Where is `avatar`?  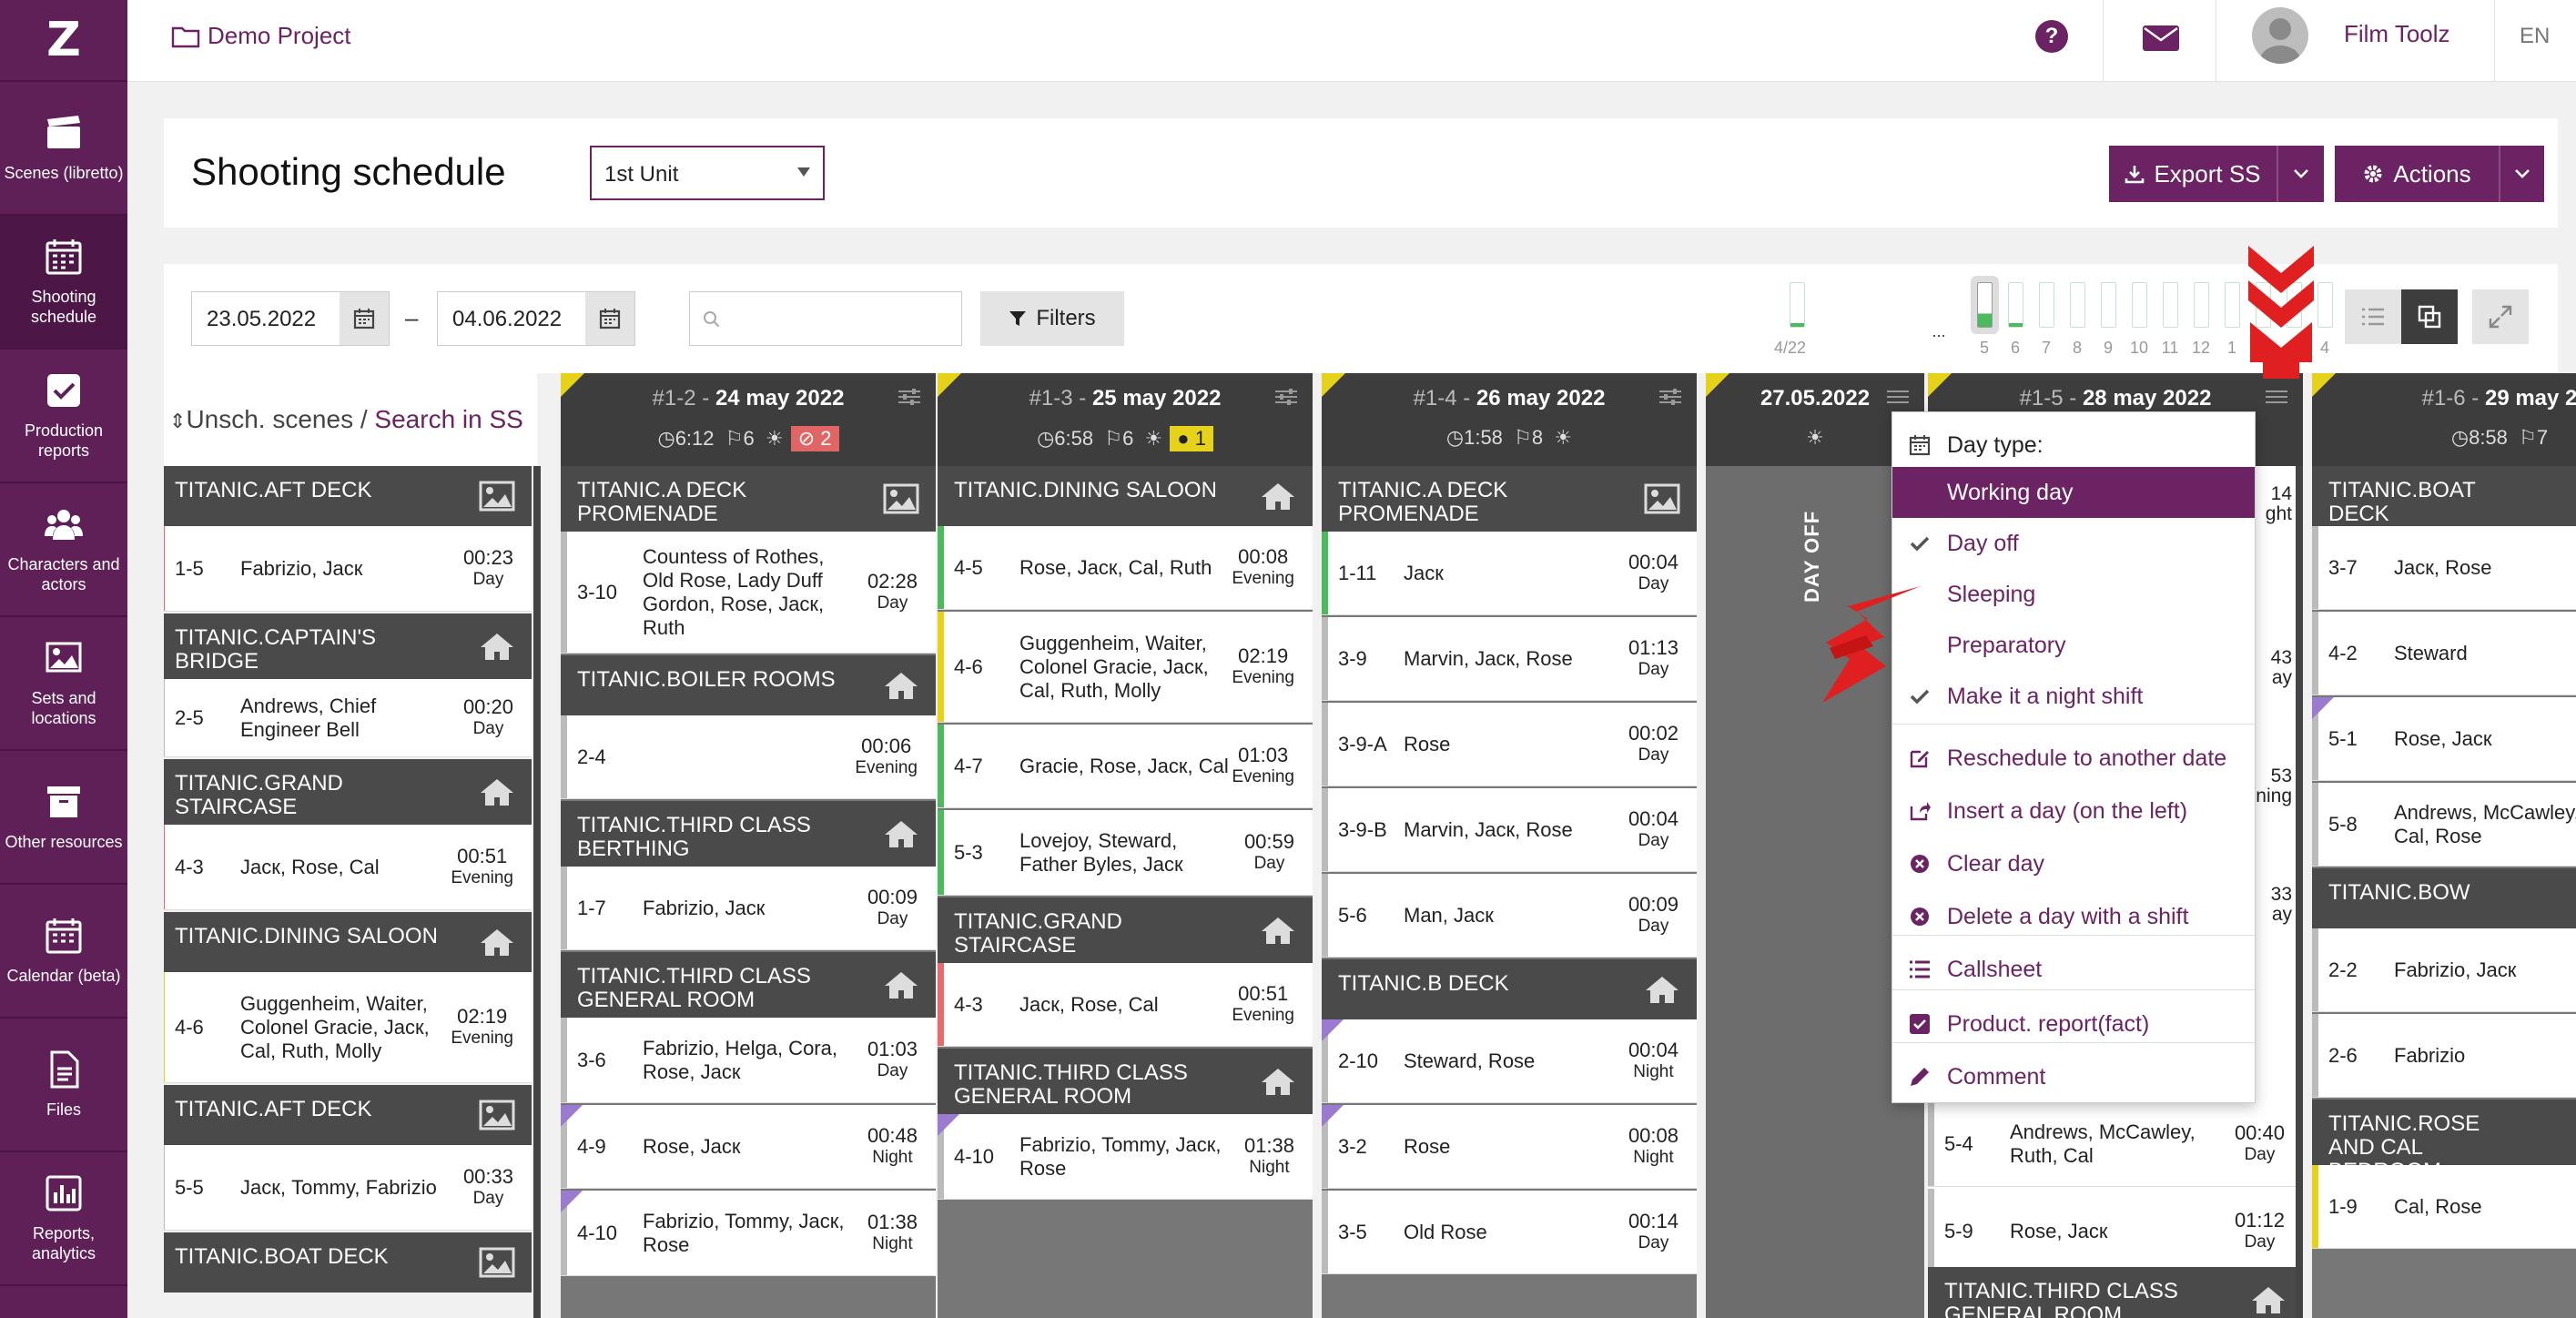 avatar is located at coordinates (2280, 35).